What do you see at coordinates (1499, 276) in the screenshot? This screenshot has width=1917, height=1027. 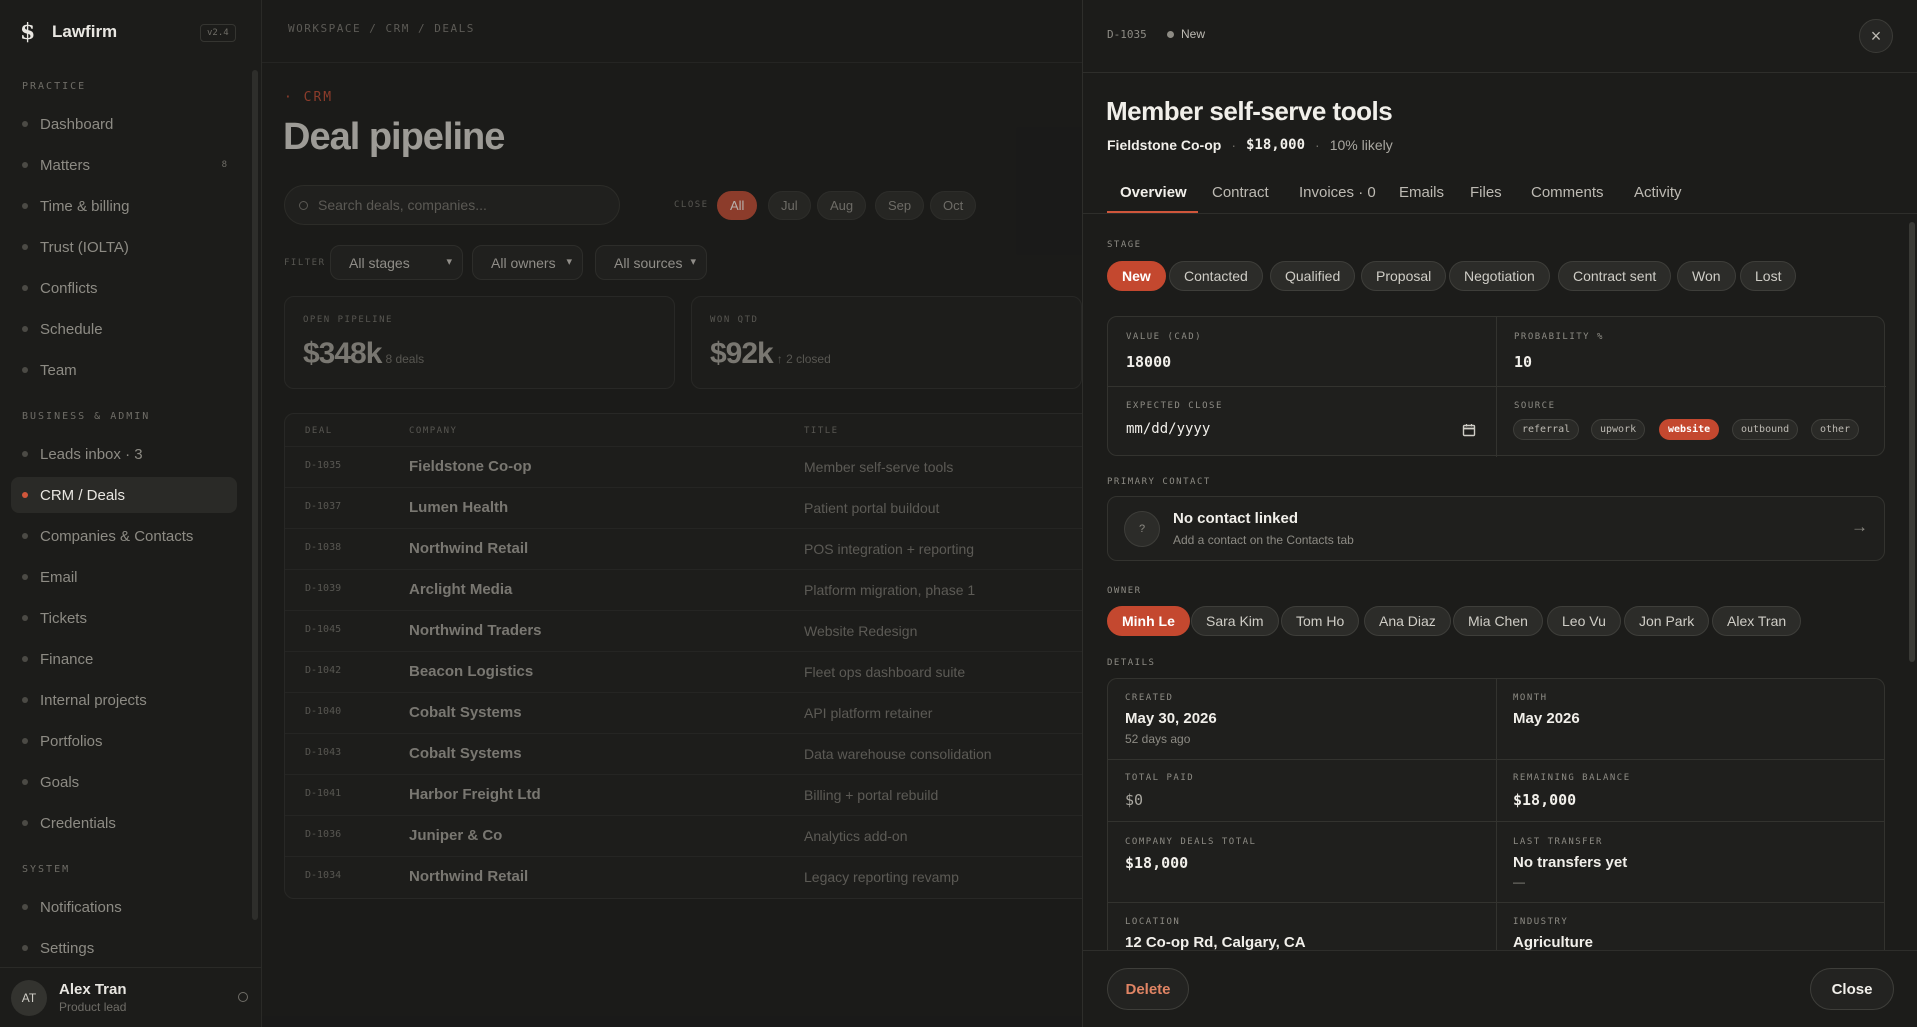 I see `stage-negotiation: Negotiation` at bounding box center [1499, 276].